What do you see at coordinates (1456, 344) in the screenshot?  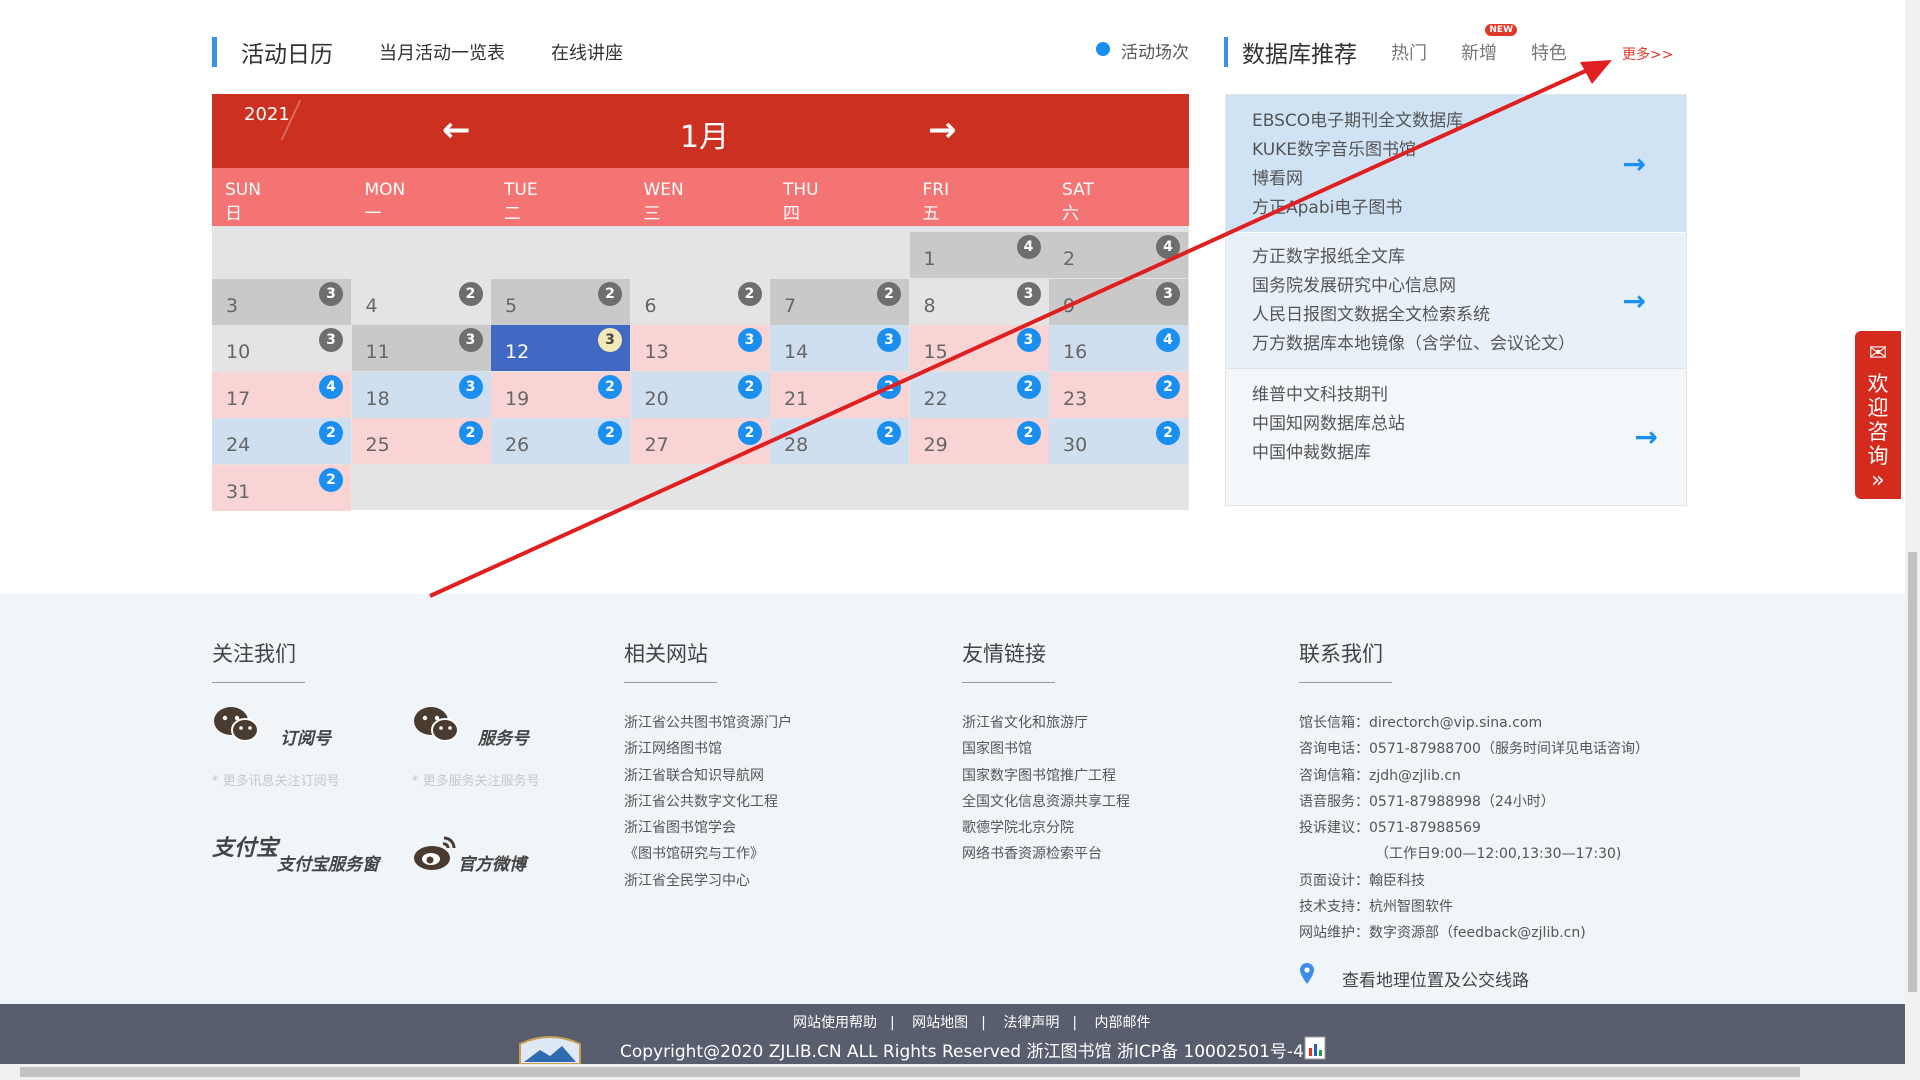 I see `db-link: 万方数据库本地镜像（含学位、会议论文）` at bounding box center [1456, 344].